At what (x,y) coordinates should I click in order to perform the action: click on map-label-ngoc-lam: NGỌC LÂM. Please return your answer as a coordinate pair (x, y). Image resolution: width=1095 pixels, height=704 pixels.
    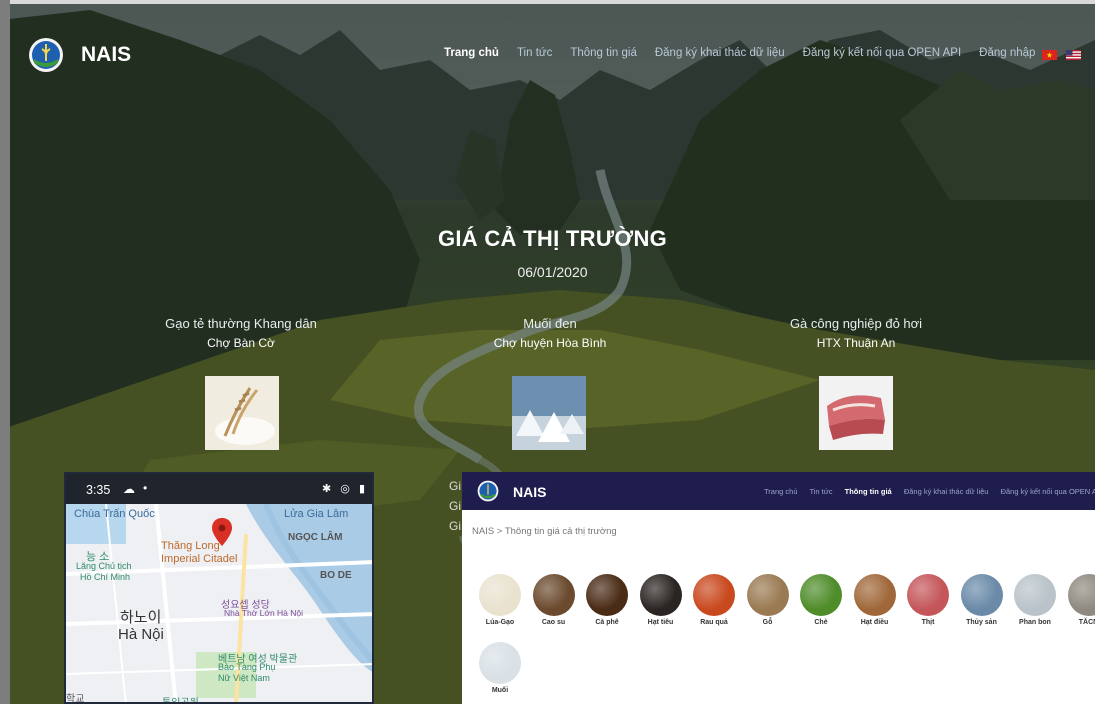
    Looking at the image, I should click on (315, 537).